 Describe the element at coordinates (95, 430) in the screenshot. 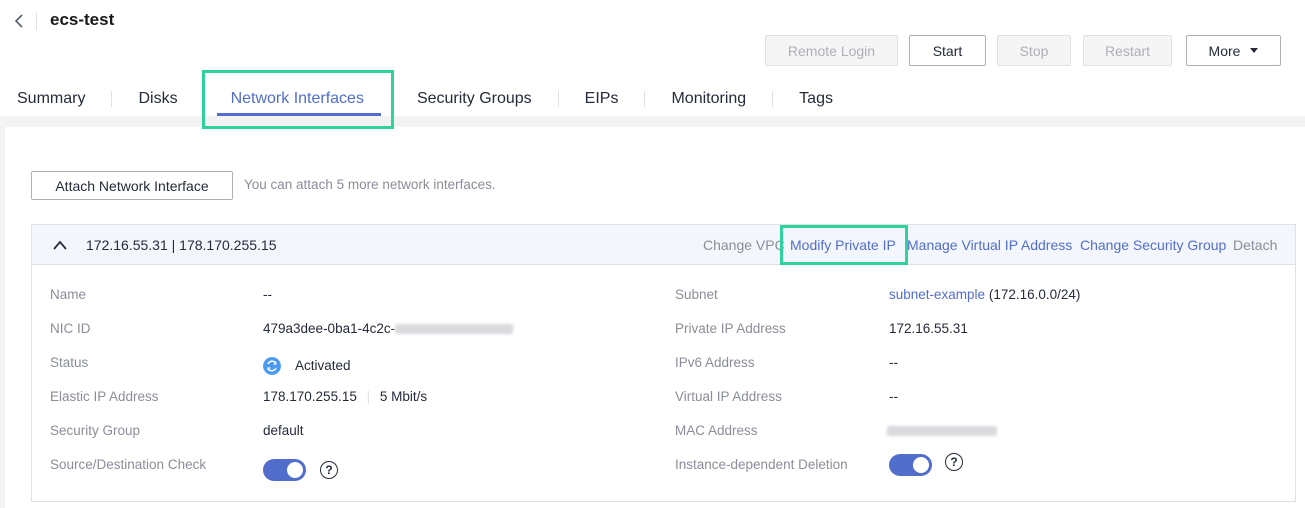

I see `security-group-label: Security Group` at that location.